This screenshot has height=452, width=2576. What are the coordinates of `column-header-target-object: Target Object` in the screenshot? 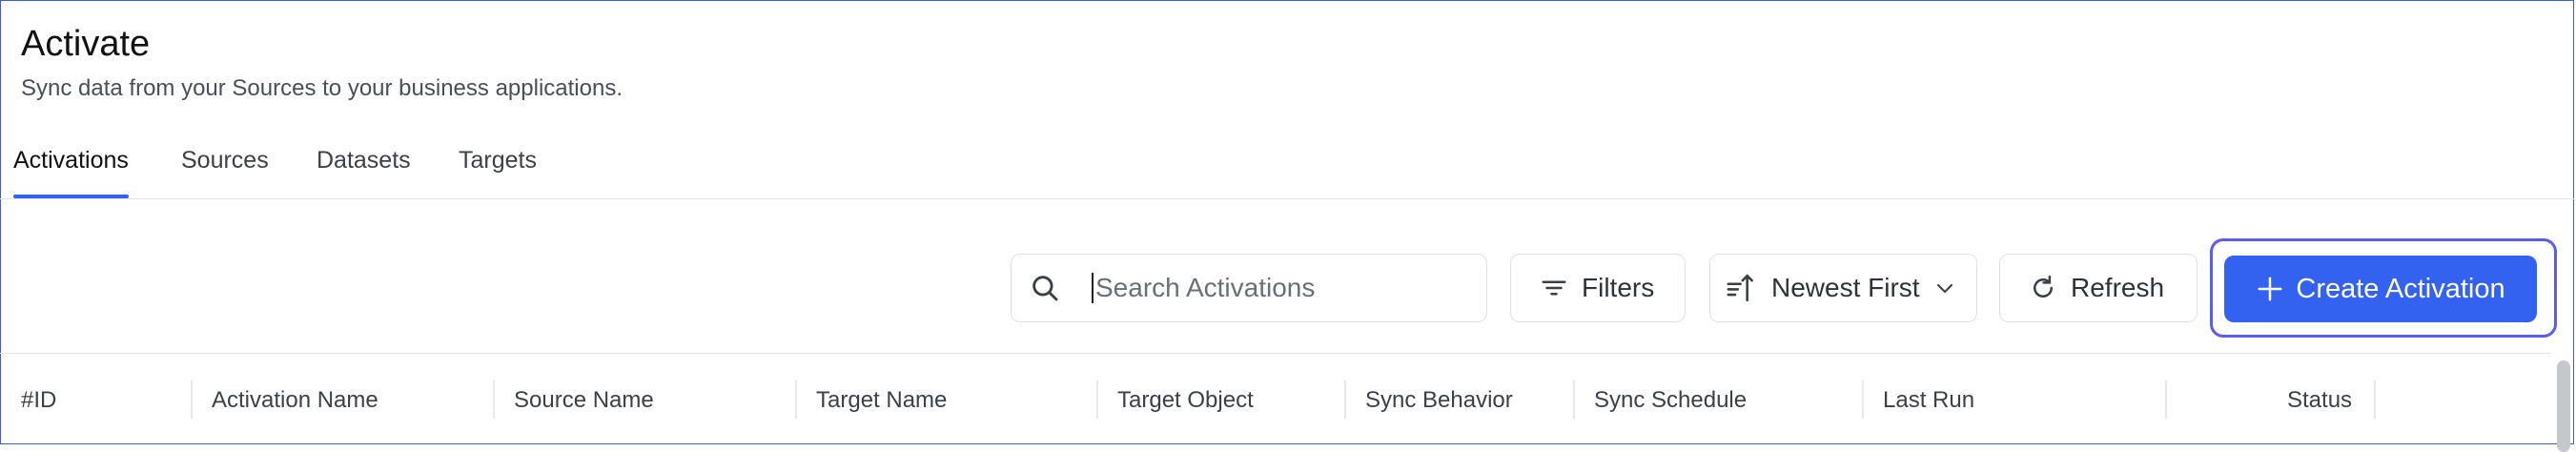 It's located at (1186, 400).